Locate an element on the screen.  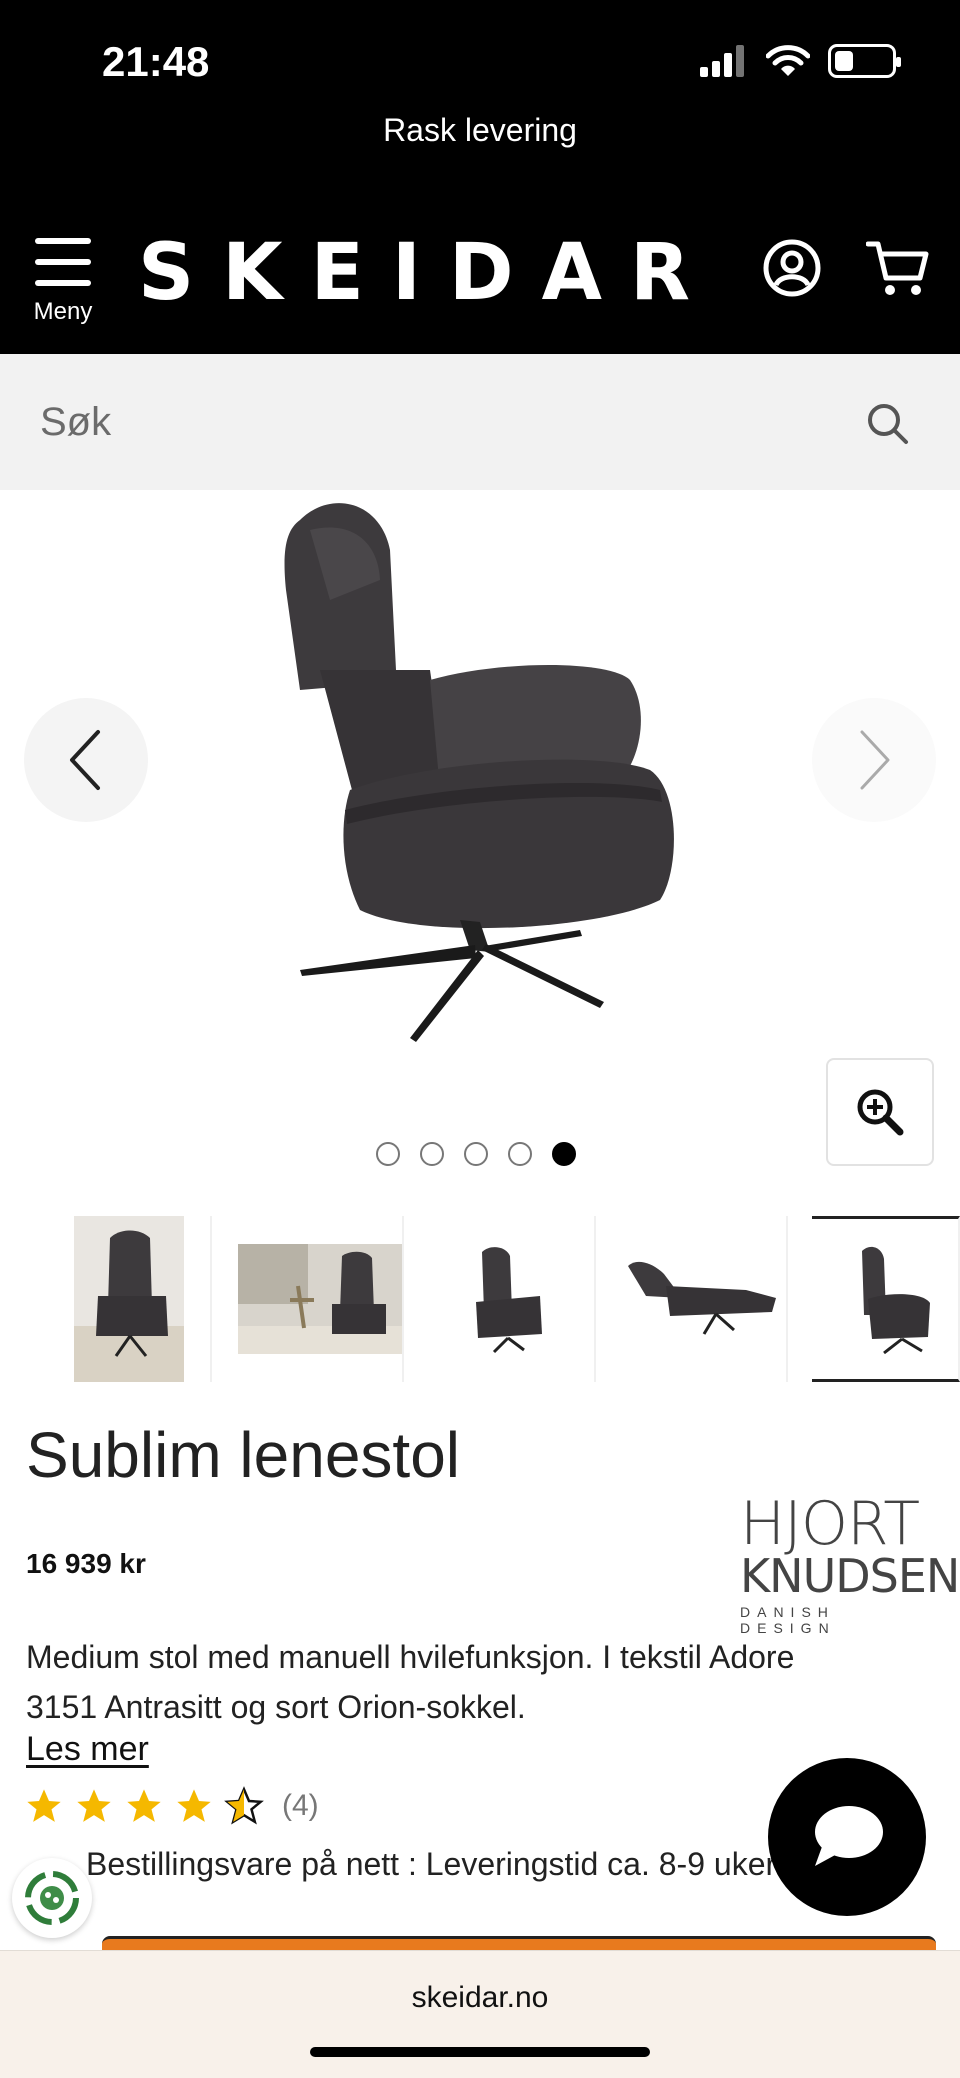
thumbnail-selected is located at coordinates (886, 1299).